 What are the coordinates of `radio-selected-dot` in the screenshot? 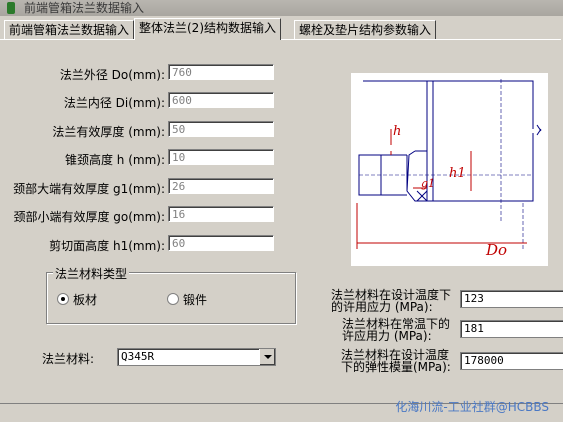 It's located at (63, 299).